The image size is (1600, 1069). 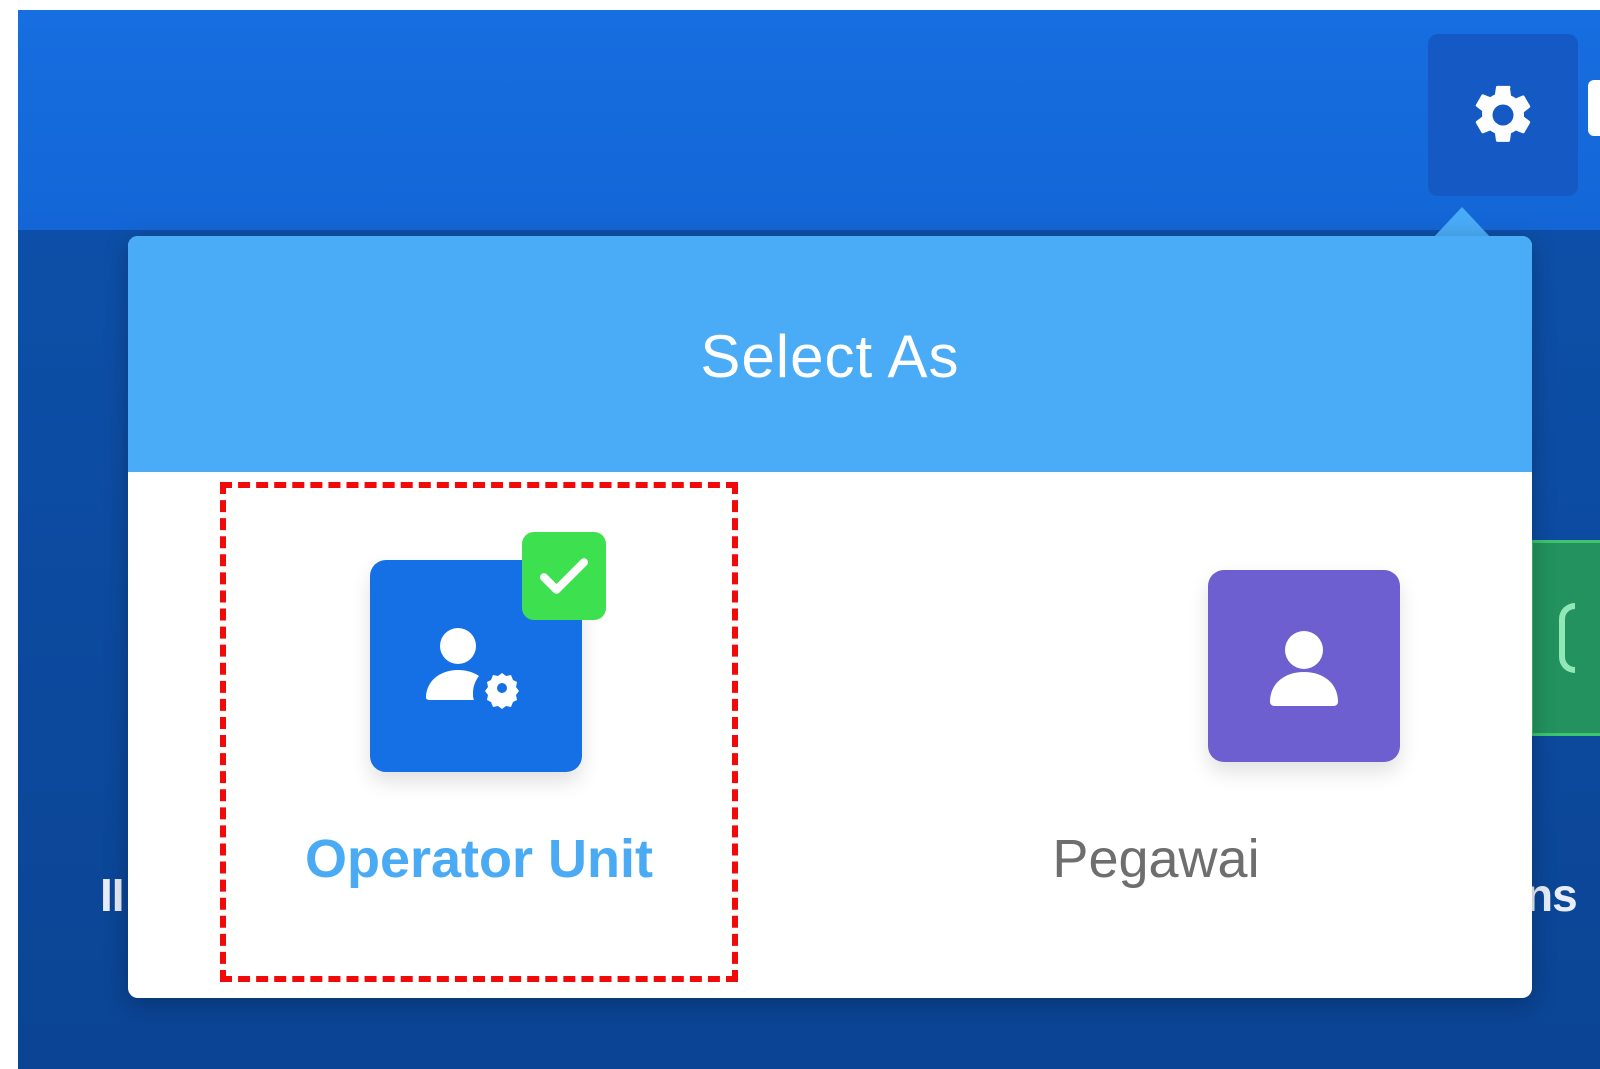 I want to click on user-icon, so click(x=1304, y=668).